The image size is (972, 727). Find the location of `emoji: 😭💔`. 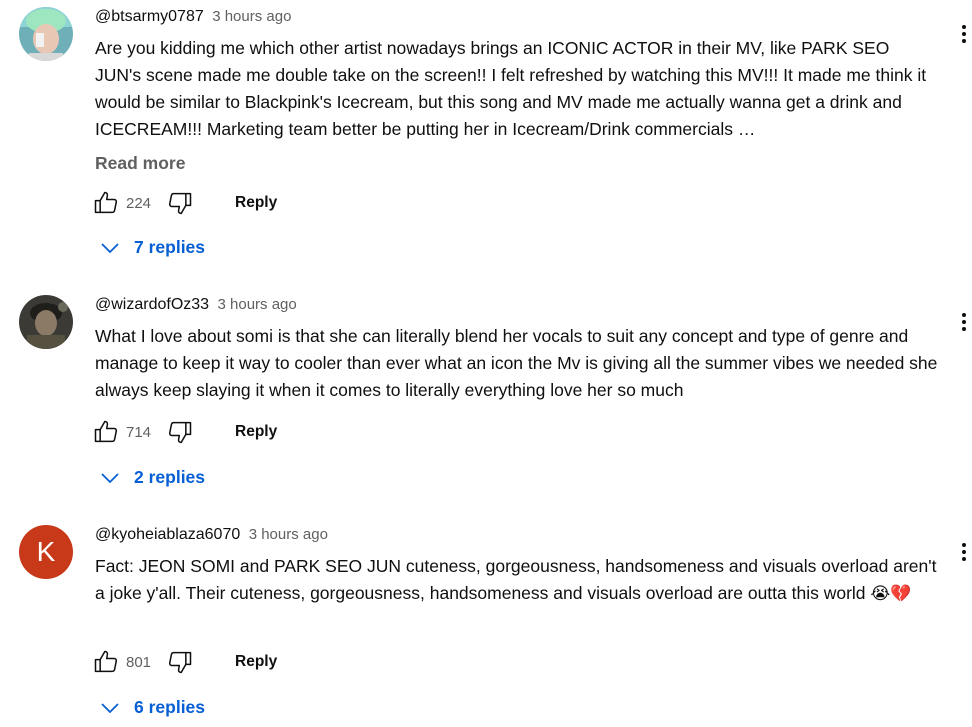

emoji: 😭💔 is located at coordinates (891, 594).